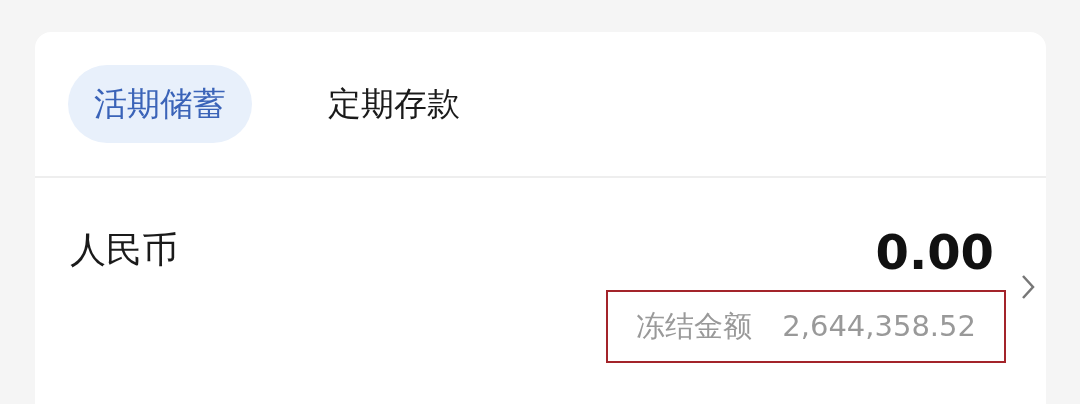  I want to click on frozen-amount: 2,644,358.52, so click(879, 326).